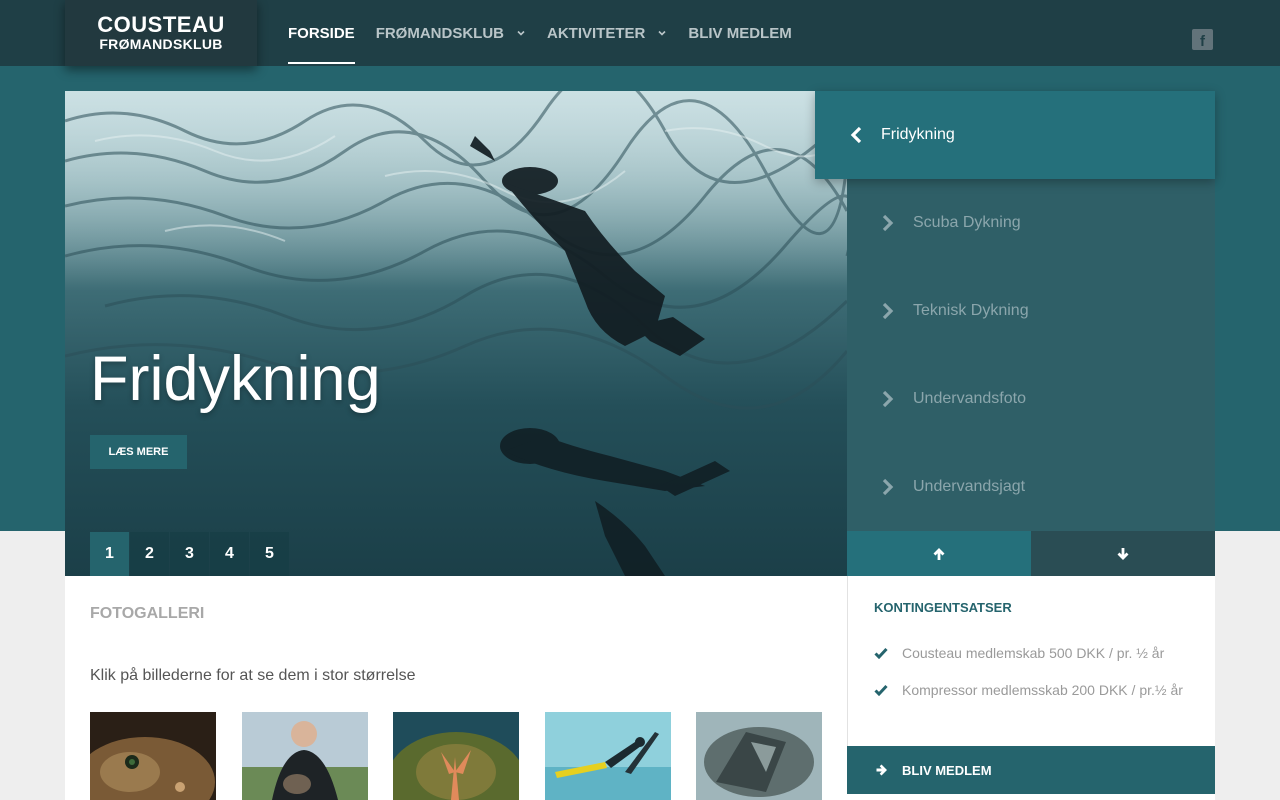 The image size is (1280, 800). What do you see at coordinates (1031, 797) in the screenshot?
I see `panel-bottom` at bounding box center [1031, 797].